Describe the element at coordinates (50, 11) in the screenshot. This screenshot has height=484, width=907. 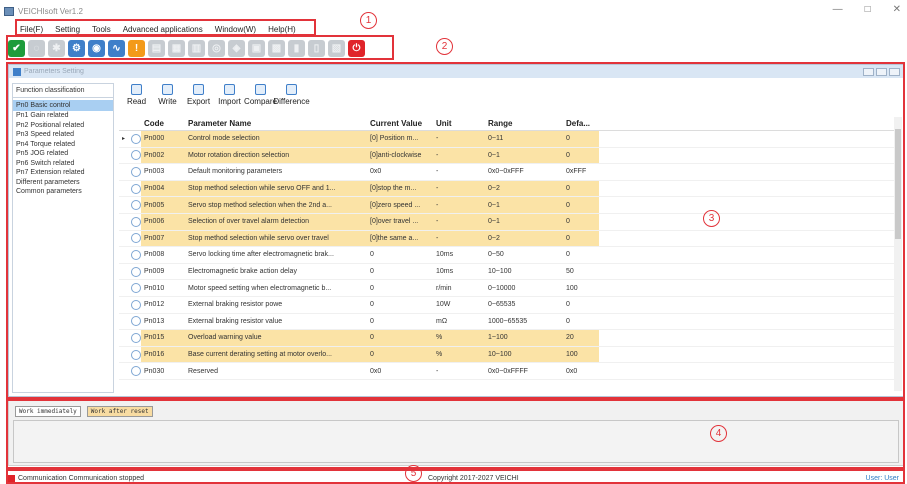
I see `app-title: VEICHIsoft Ver1.2` at that location.